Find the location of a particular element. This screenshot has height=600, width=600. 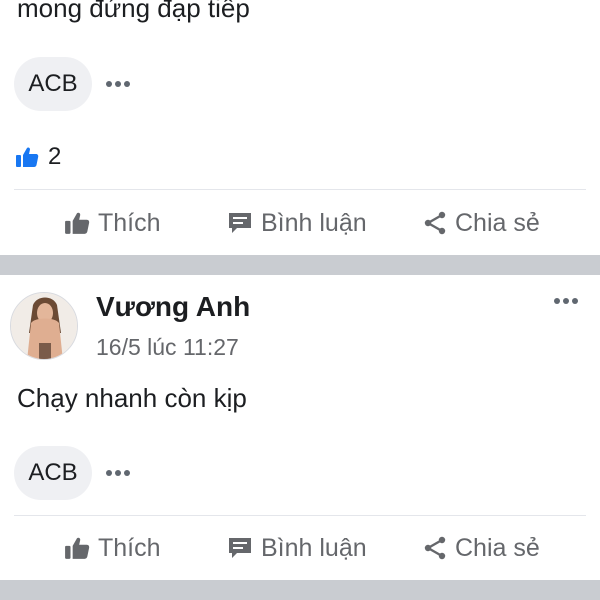

avatar-photo is located at coordinates (44, 326).